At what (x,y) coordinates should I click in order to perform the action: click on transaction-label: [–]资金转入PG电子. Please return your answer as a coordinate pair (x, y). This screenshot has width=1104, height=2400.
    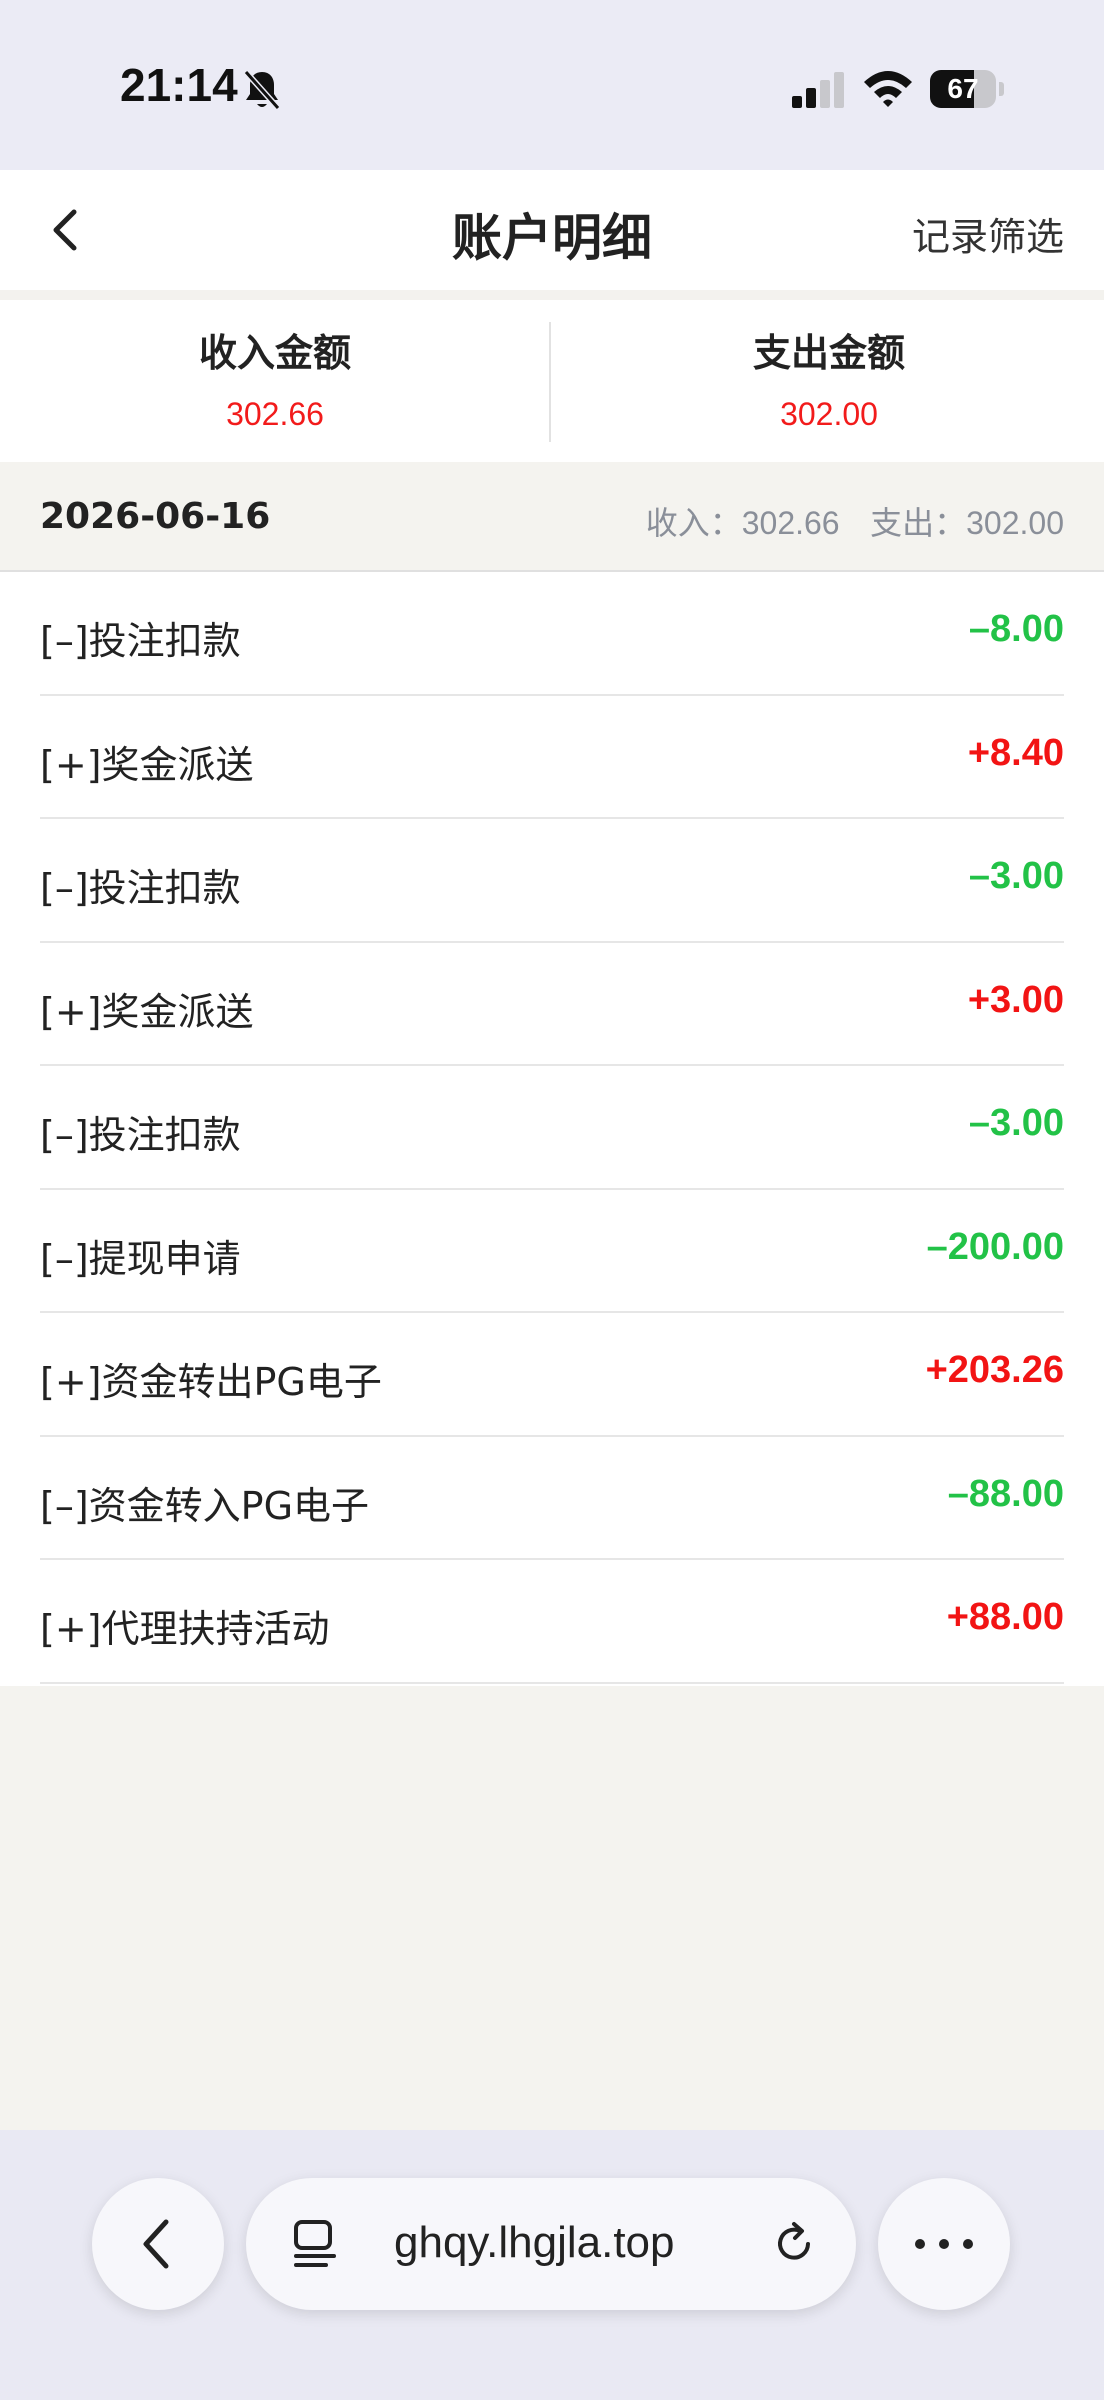
    Looking at the image, I should click on (205, 1505).